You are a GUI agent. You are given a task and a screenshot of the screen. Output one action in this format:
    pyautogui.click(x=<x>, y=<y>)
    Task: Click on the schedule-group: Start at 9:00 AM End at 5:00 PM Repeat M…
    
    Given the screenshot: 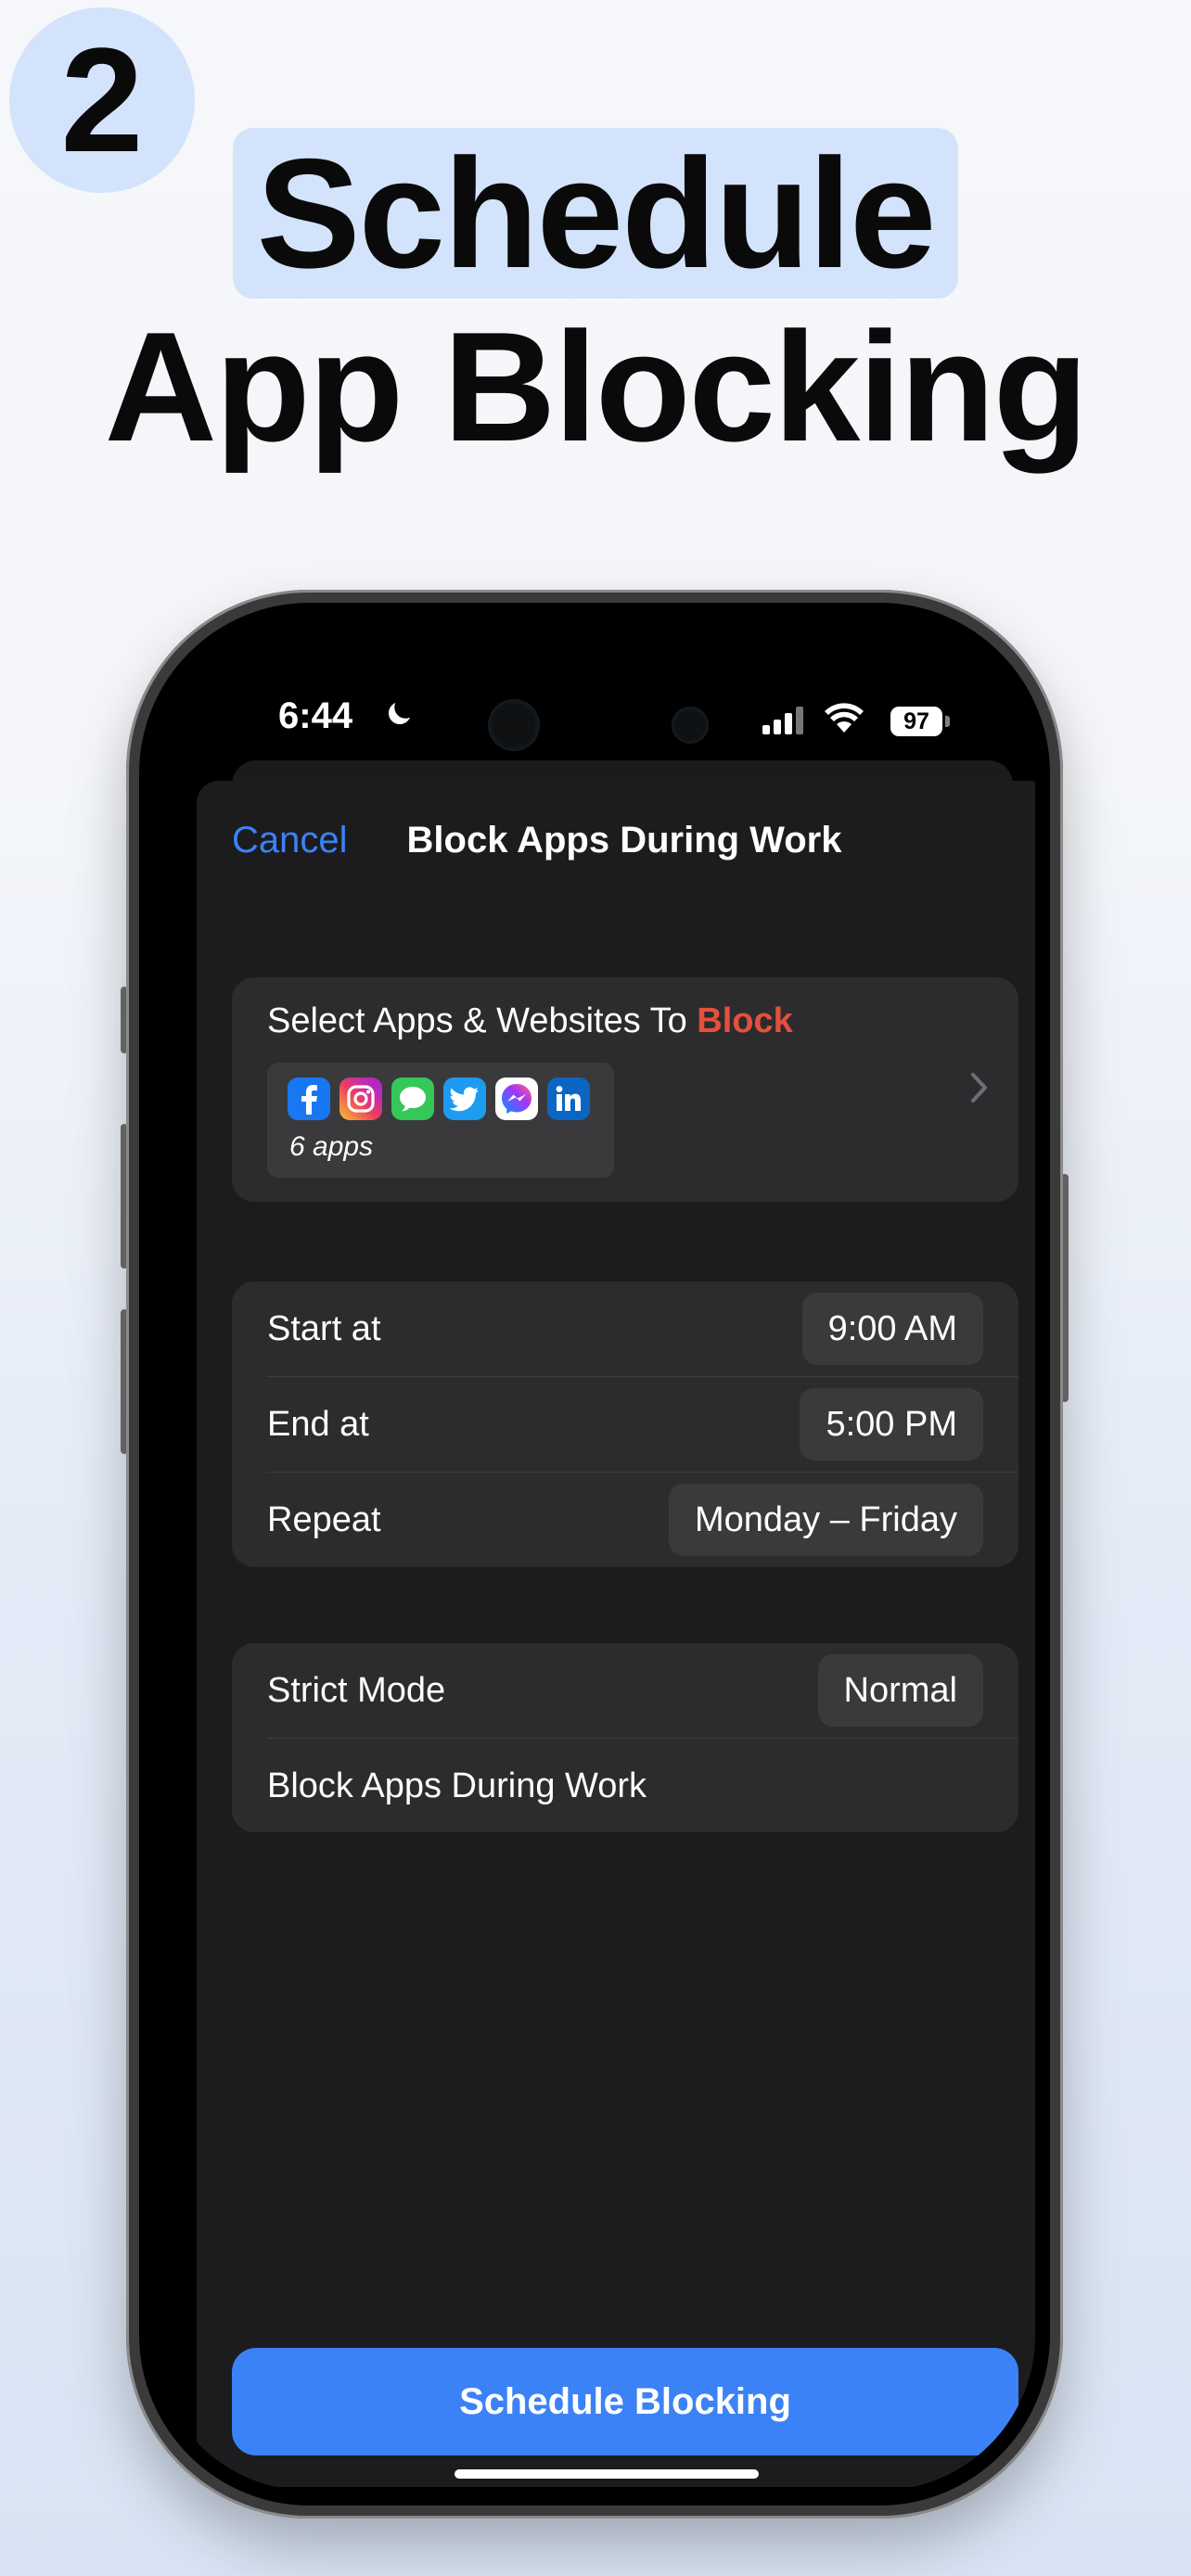 What is the action you would take?
    pyautogui.click(x=625, y=1424)
    